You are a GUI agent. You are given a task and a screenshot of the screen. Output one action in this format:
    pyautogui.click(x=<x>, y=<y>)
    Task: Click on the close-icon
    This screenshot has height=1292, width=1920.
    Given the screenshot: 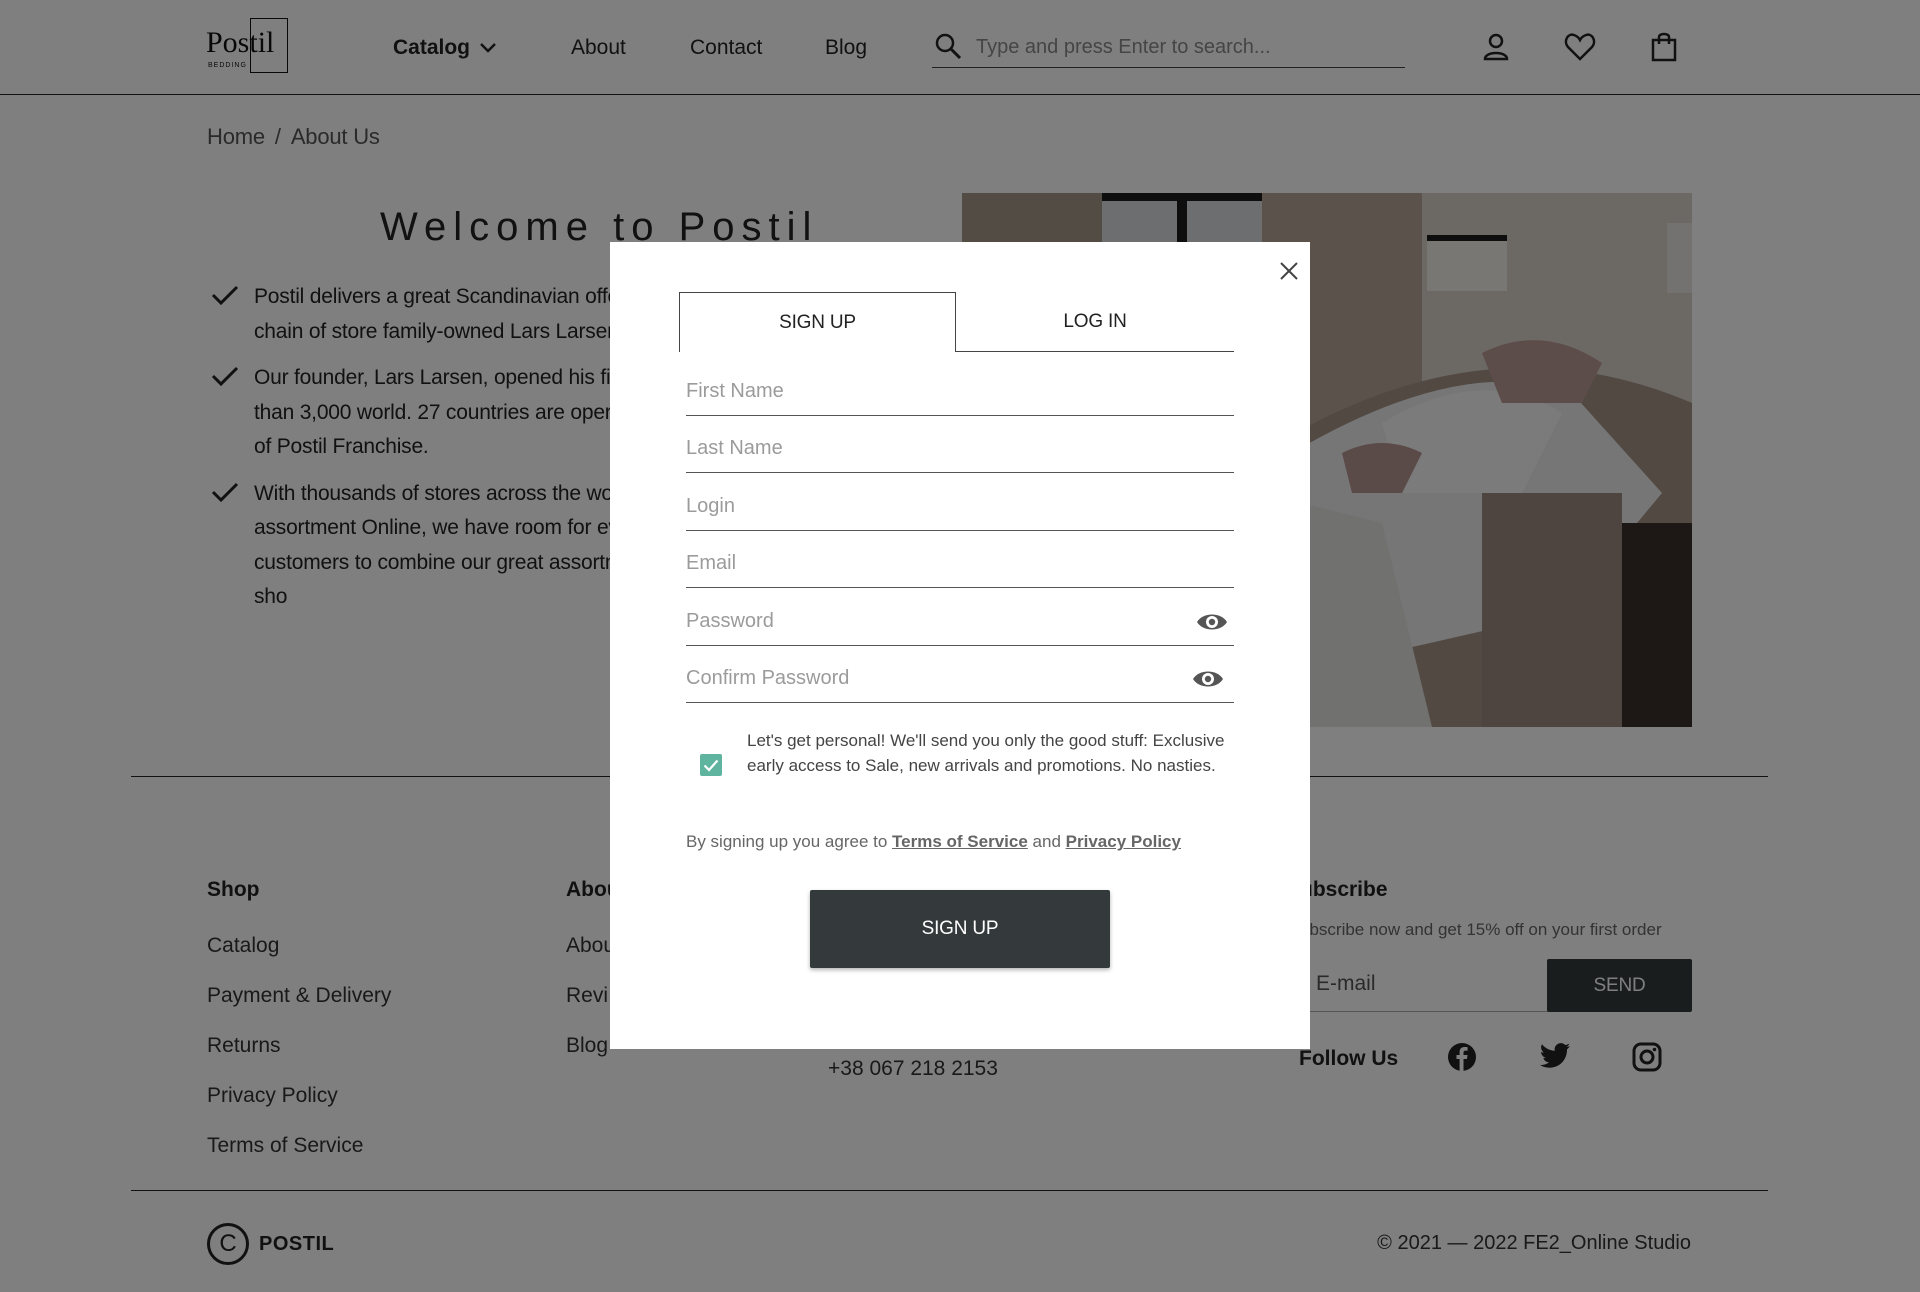 What is the action you would take?
    pyautogui.click(x=1289, y=271)
    